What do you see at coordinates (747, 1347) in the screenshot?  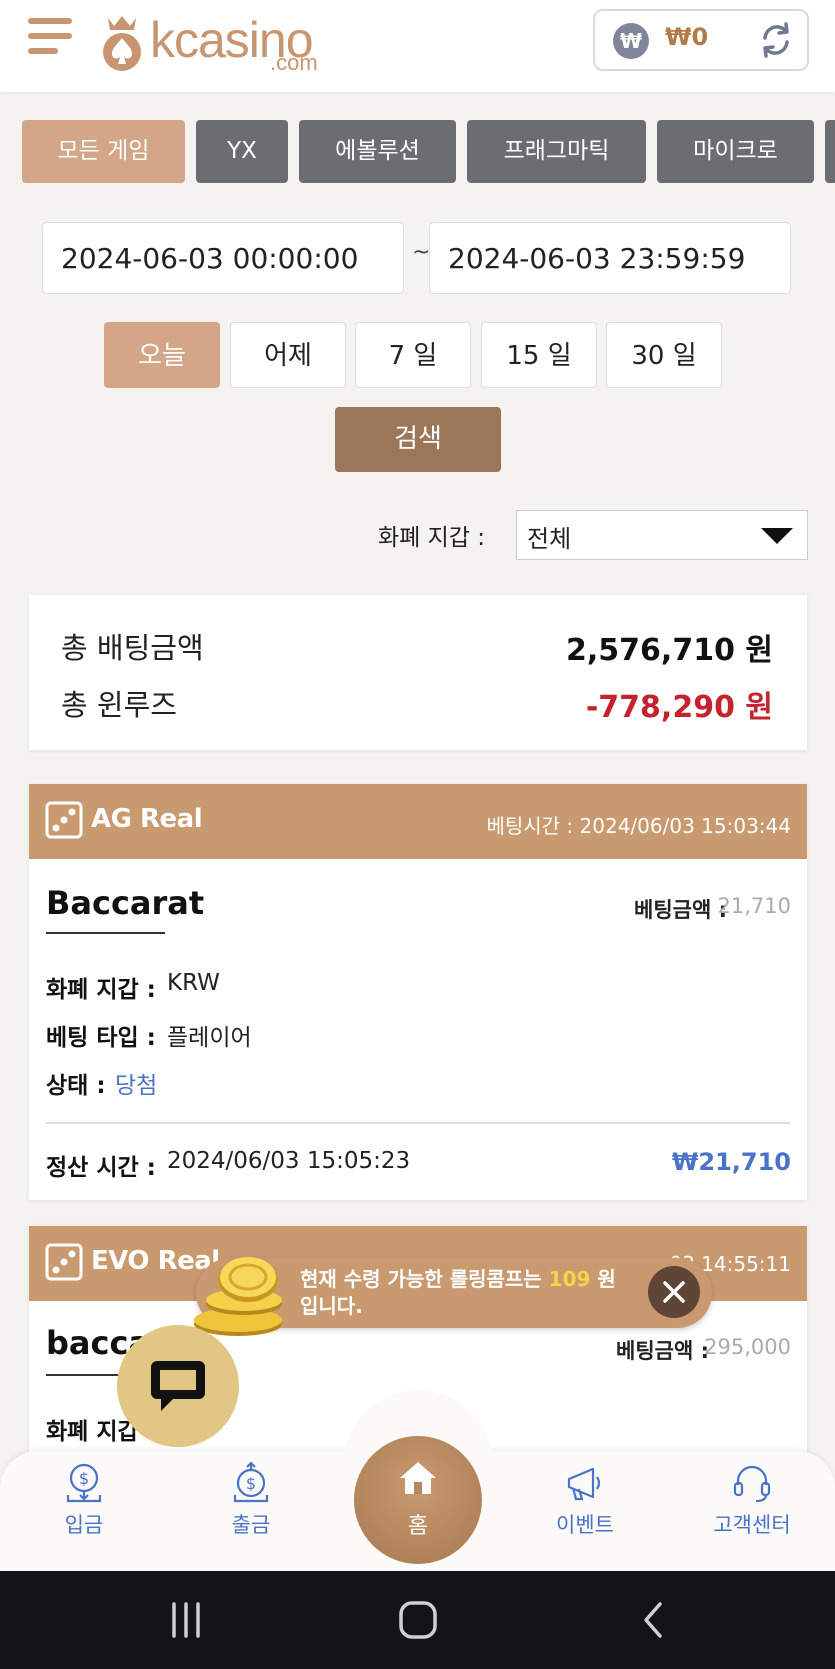 I see `bet-amount-value: 295,000` at bounding box center [747, 1347].